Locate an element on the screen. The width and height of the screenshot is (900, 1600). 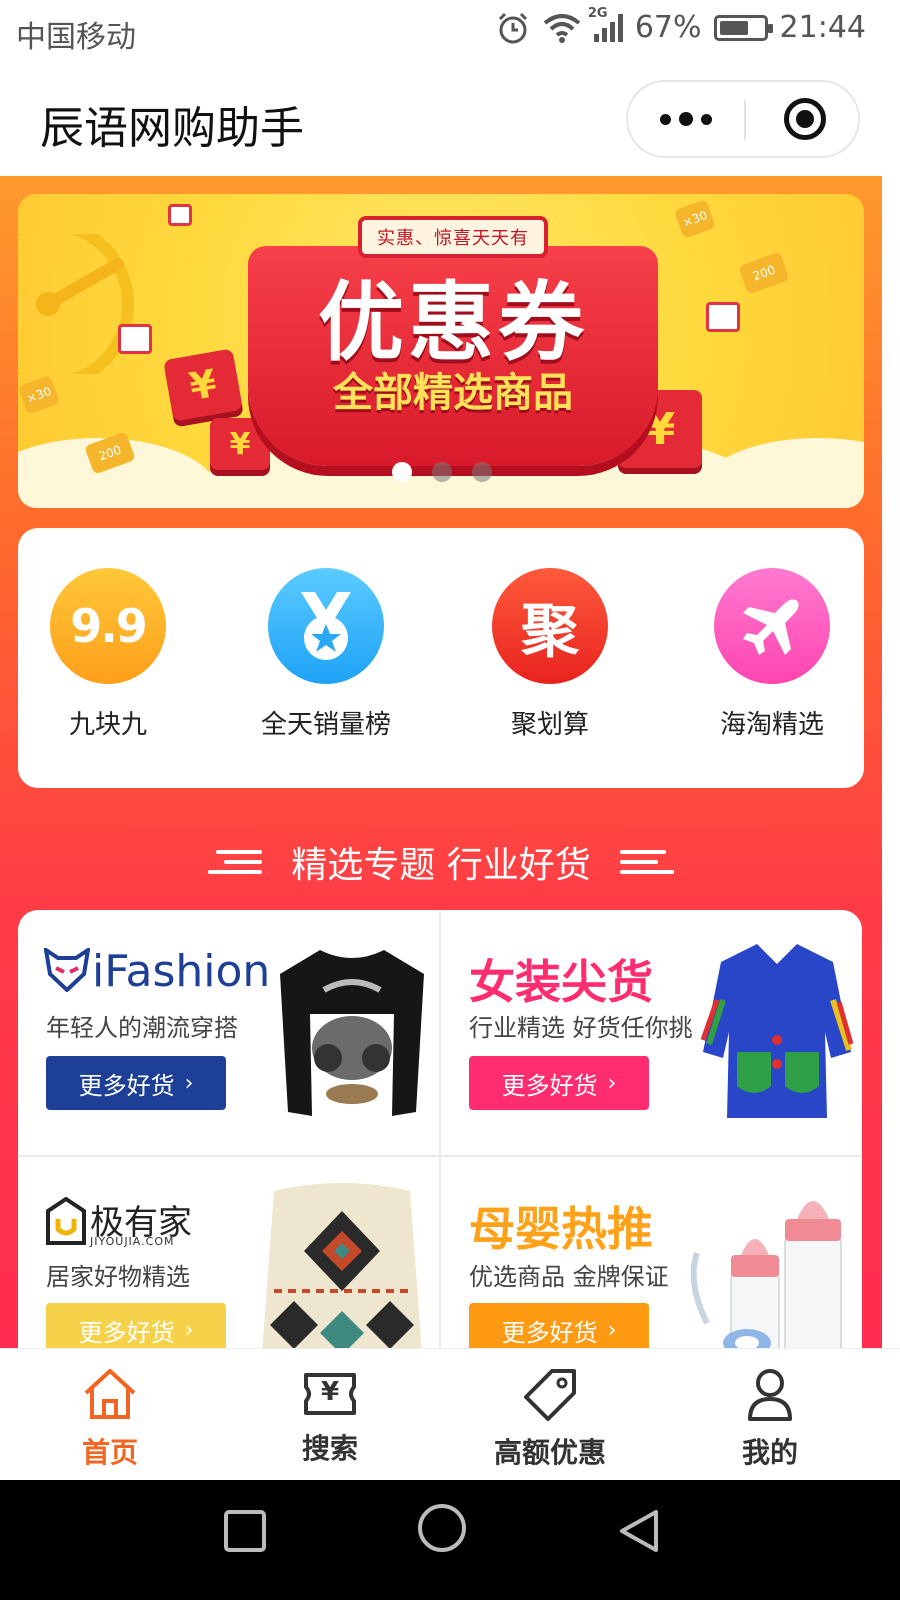
decorative-lines-right is located at coordinates (647, 862).